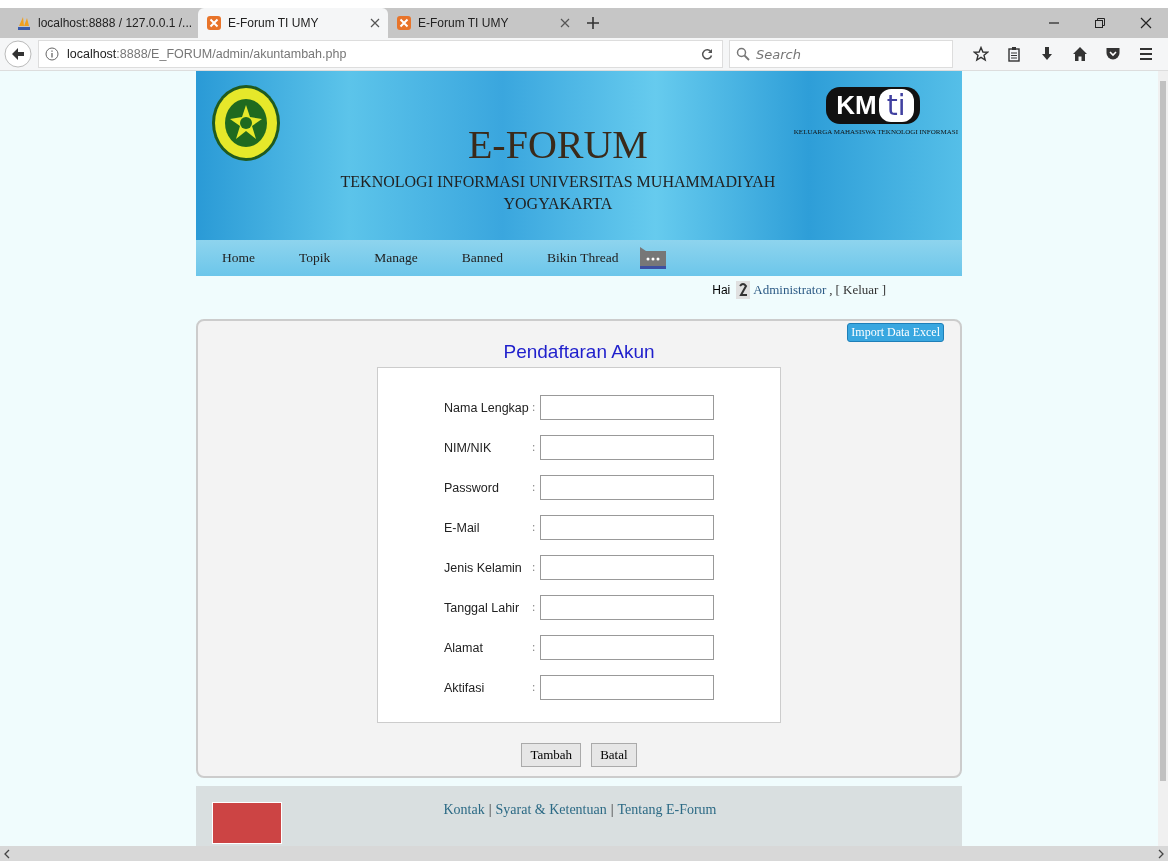  I want to click on kmti-logo: KM ti, so click(873, 105).